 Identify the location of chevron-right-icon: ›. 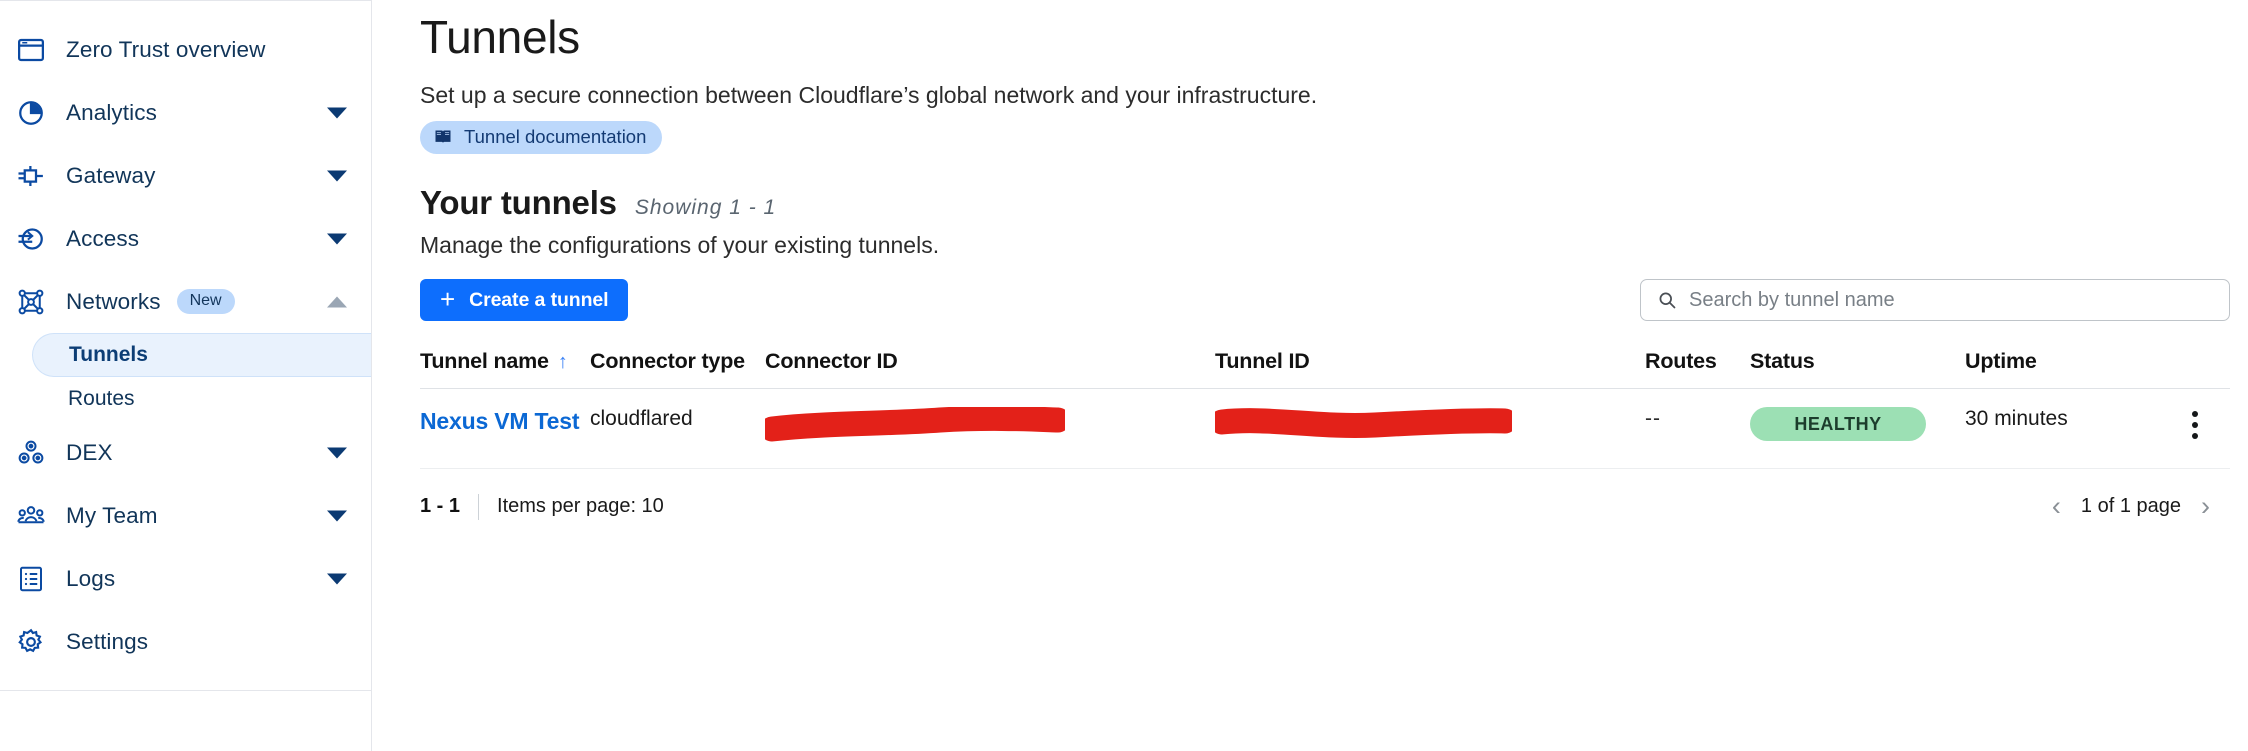
(2205, 506).